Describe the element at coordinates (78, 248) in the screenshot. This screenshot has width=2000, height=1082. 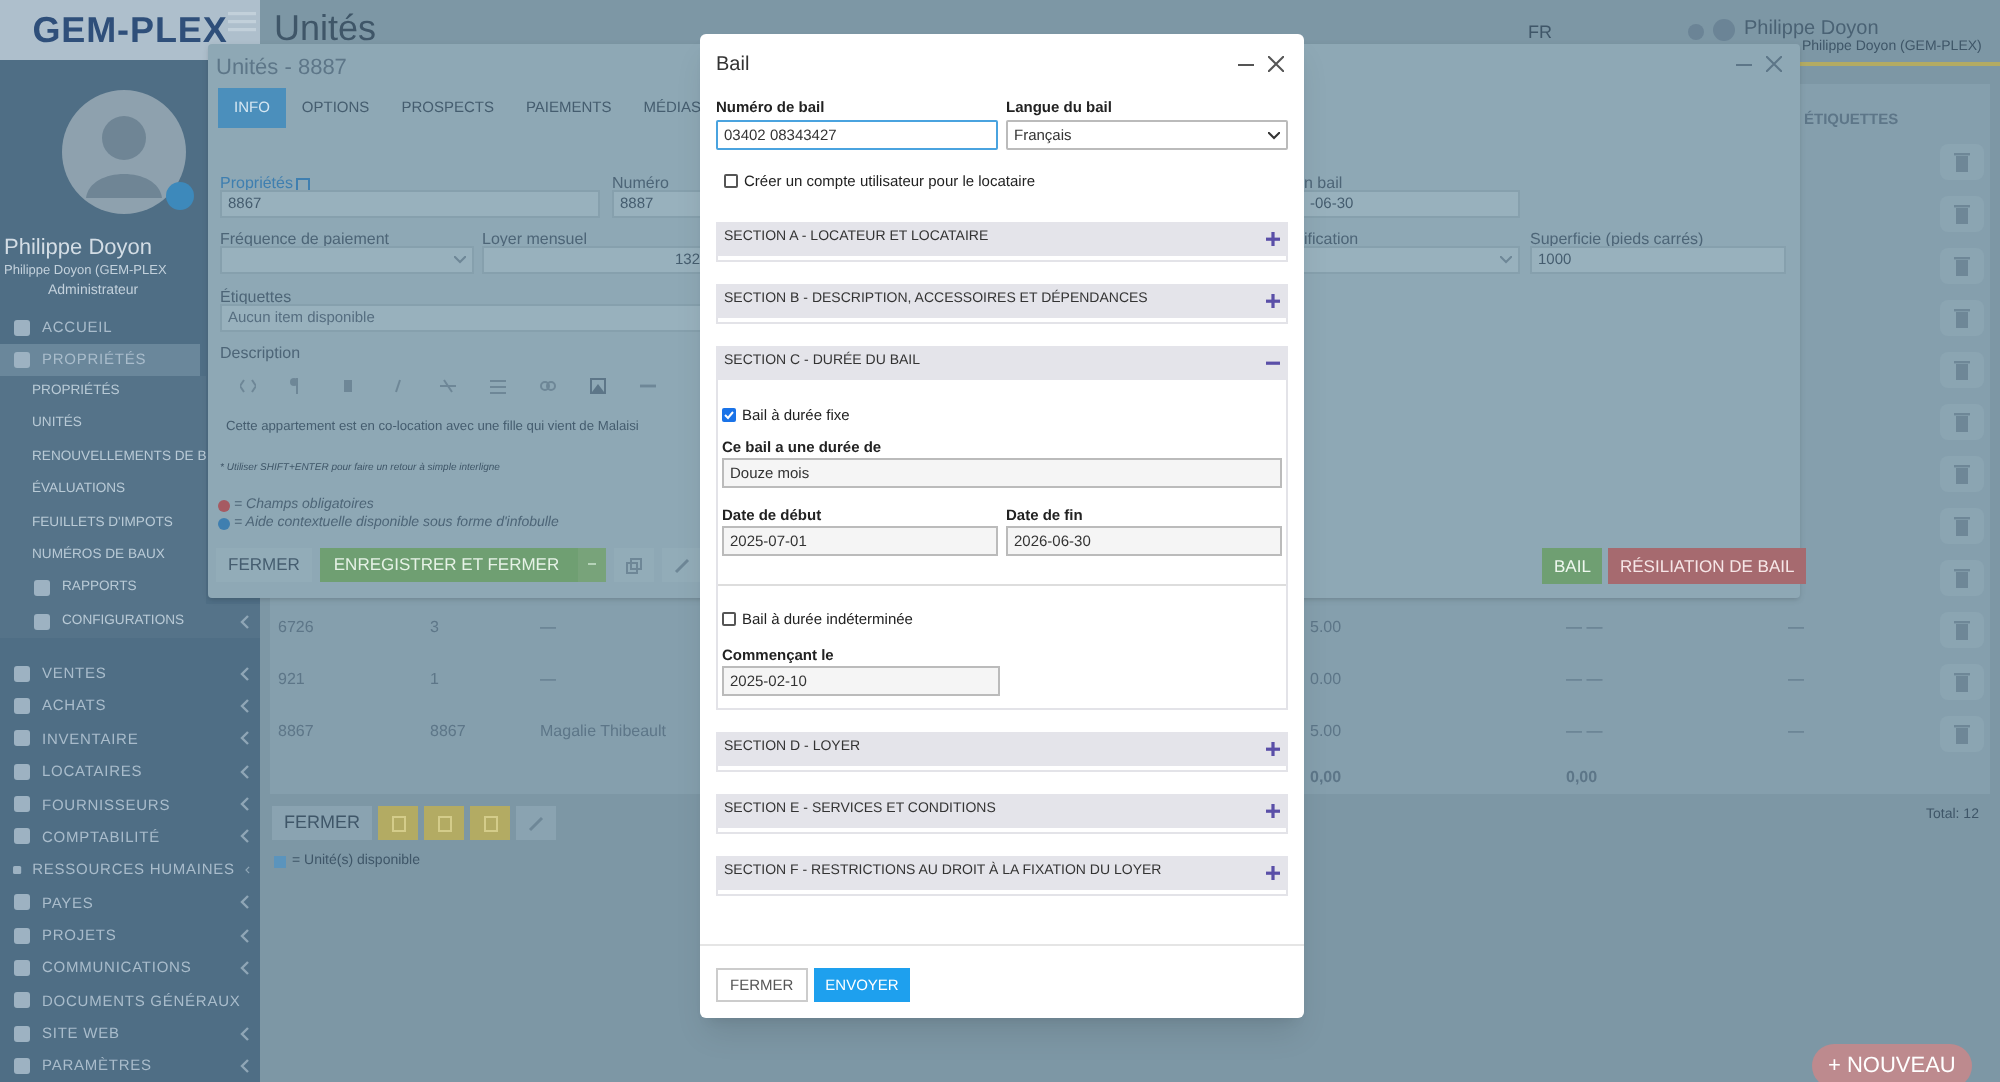
I see `user-name: Philippe Doyon` at that location.